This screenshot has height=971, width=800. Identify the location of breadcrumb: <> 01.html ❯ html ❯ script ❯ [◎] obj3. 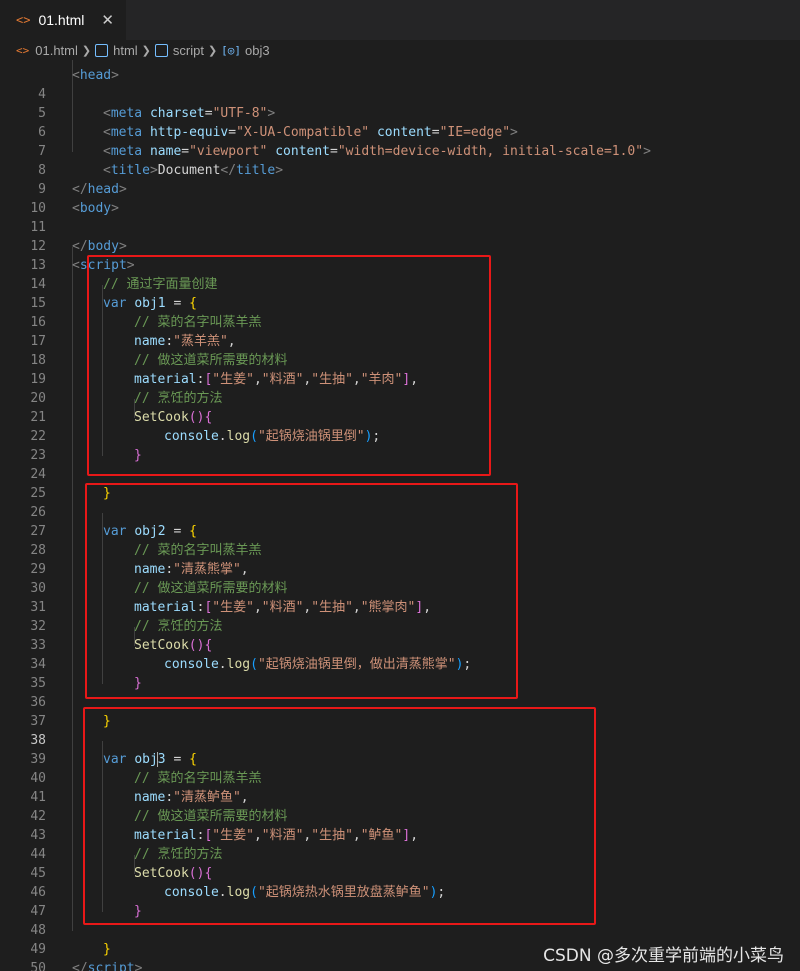
(400, 50).